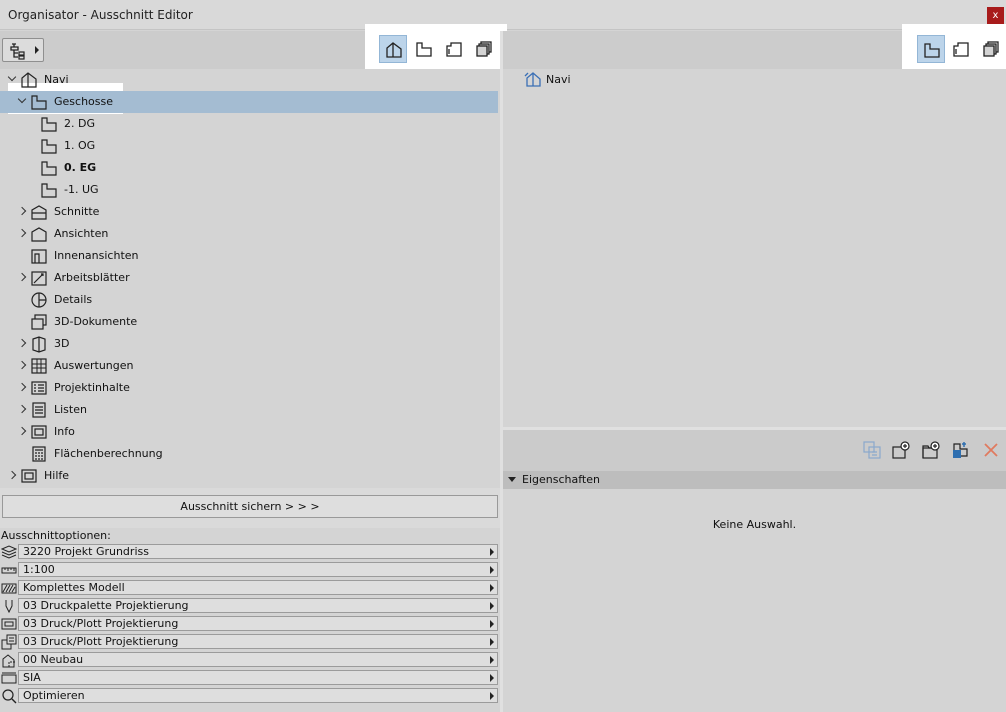 Image resolution: width=1006 pixels, height=712 pixels. Describe the element at coordinates (39, 344) in the screenshot. I see `3d-icon` at that location.